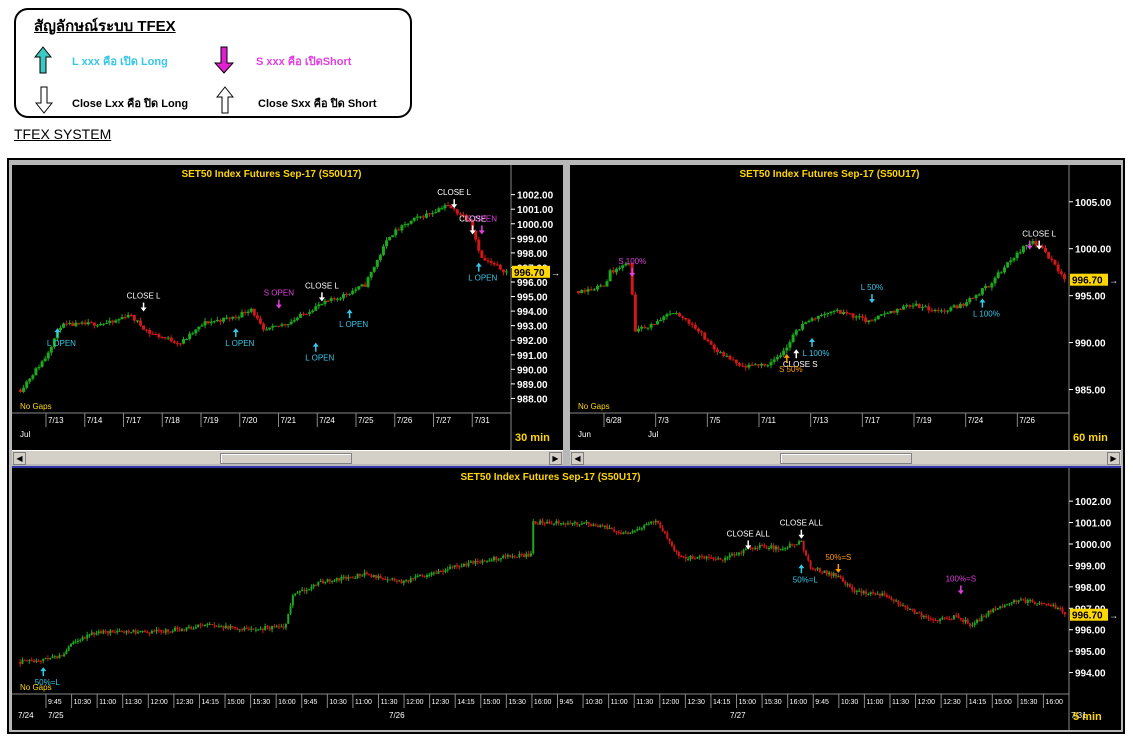 The image size is (1133, 742). What do you see at coordinates (696, 702) in the screenshot?
I see `x-tick-label: 12:30` at bounding box center [696, 702].